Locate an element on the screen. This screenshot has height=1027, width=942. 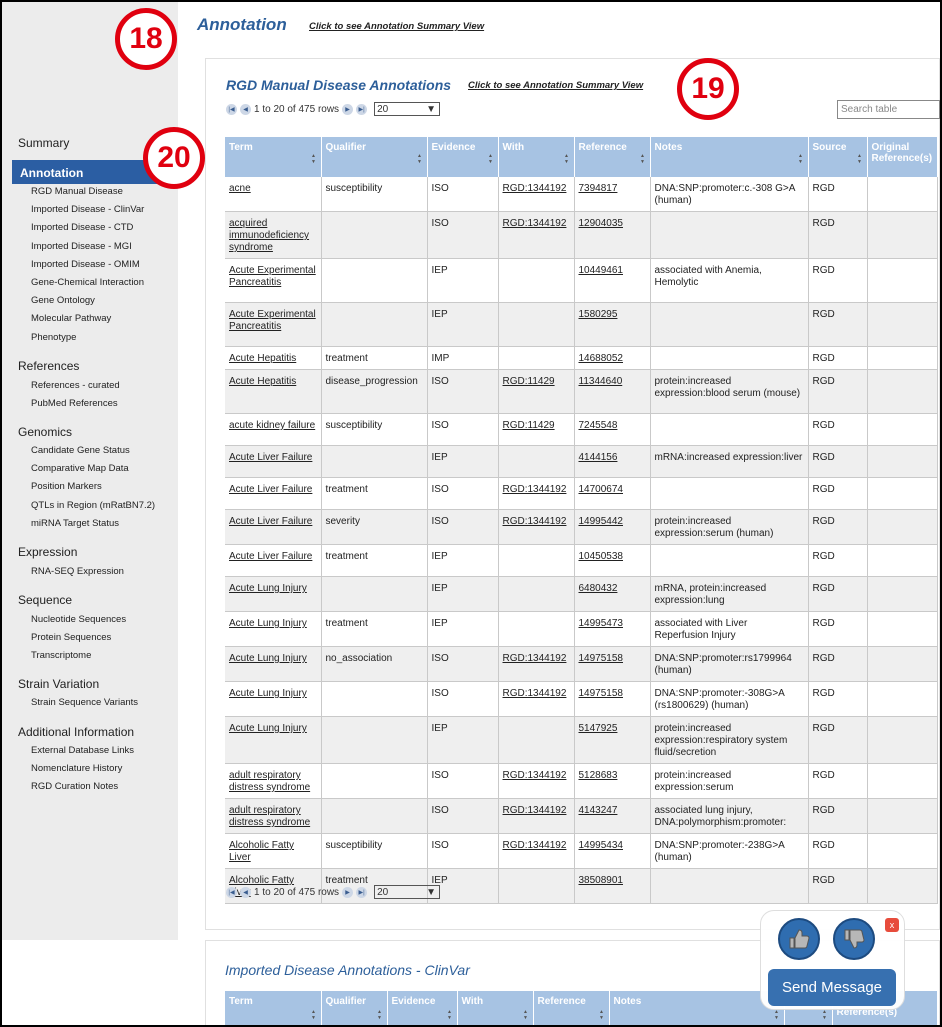
sidebar-item: Position Markers is located at coordinates (66, 486).